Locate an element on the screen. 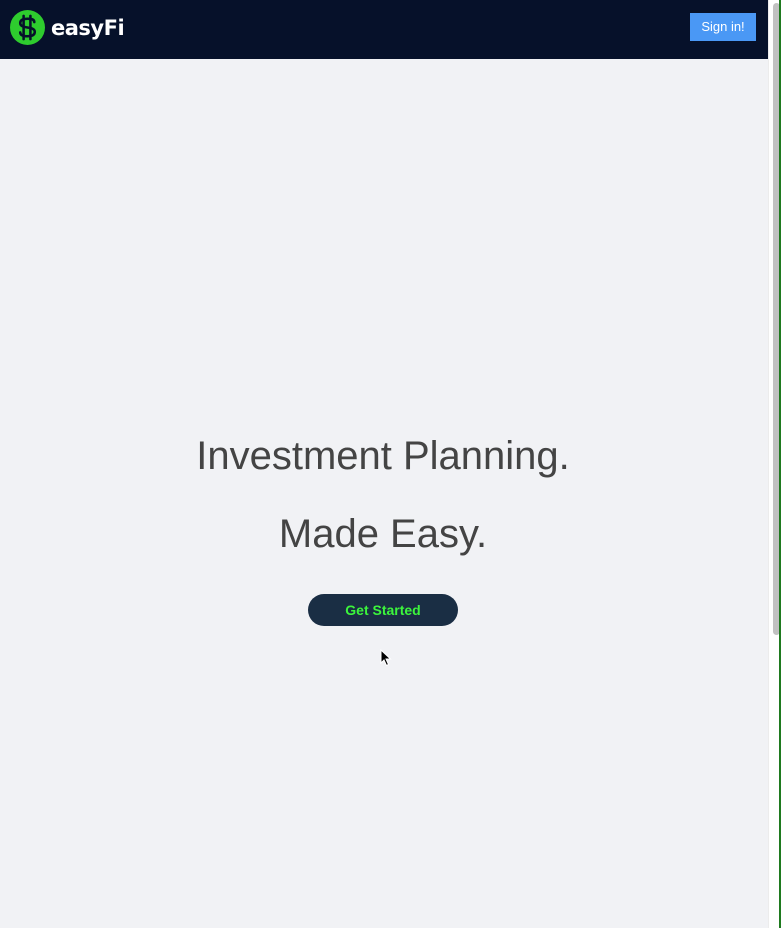 The height and width of the screenshot is (928, 781). brand-name: easyFi is located at coordinates (88, 28).